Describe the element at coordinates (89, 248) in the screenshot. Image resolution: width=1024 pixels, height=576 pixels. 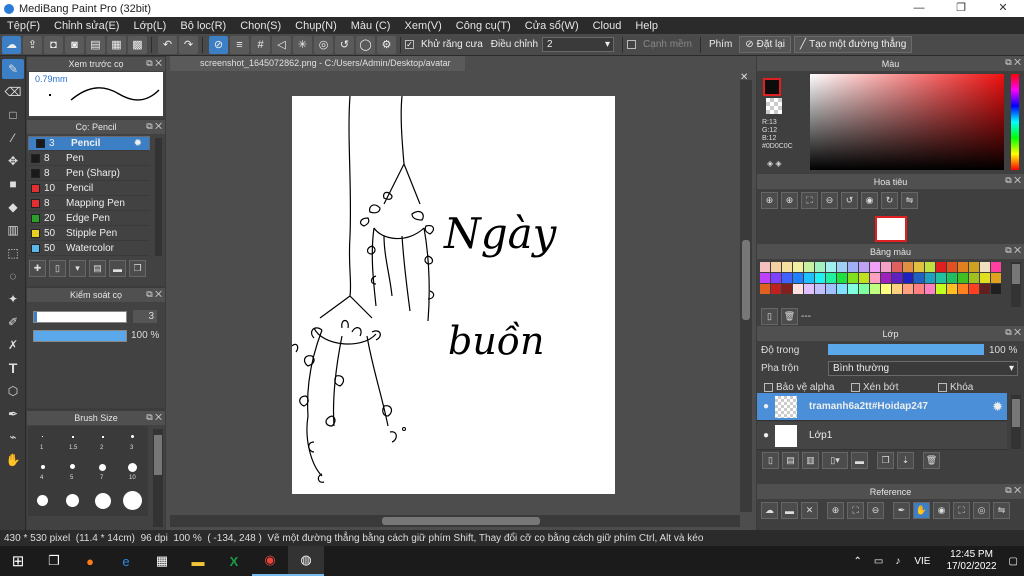
I see `brush-item: 50 Watercolor` at that location.